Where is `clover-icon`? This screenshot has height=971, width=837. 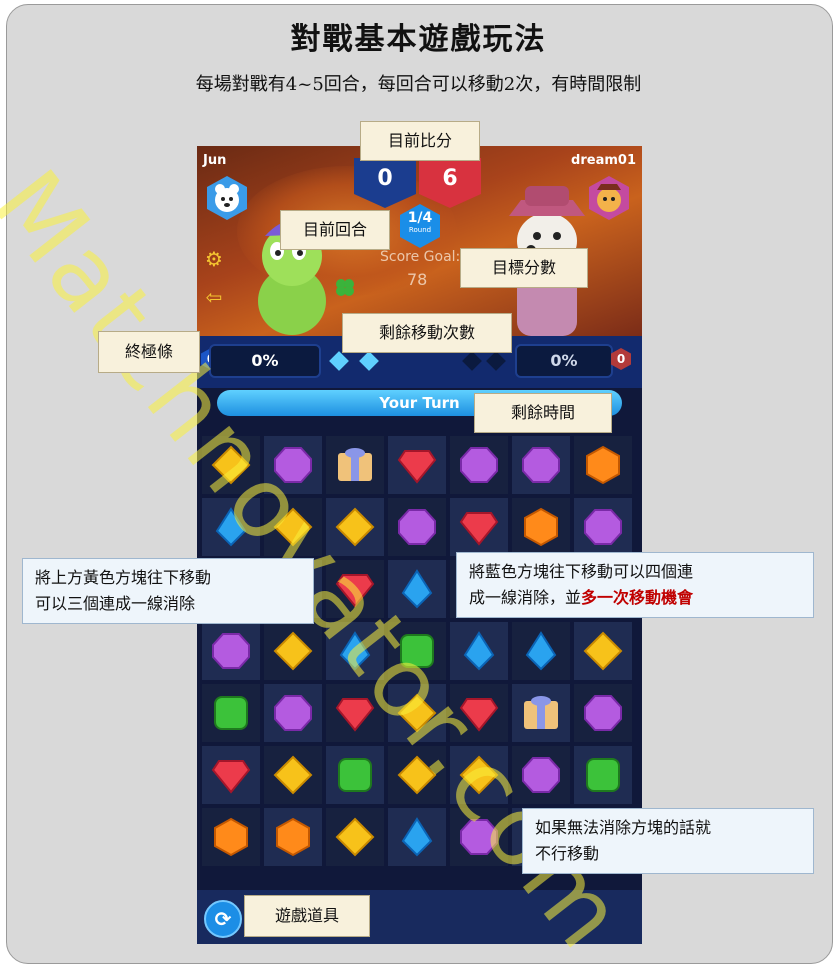 clover-icon is located at coordinates (345, 287).